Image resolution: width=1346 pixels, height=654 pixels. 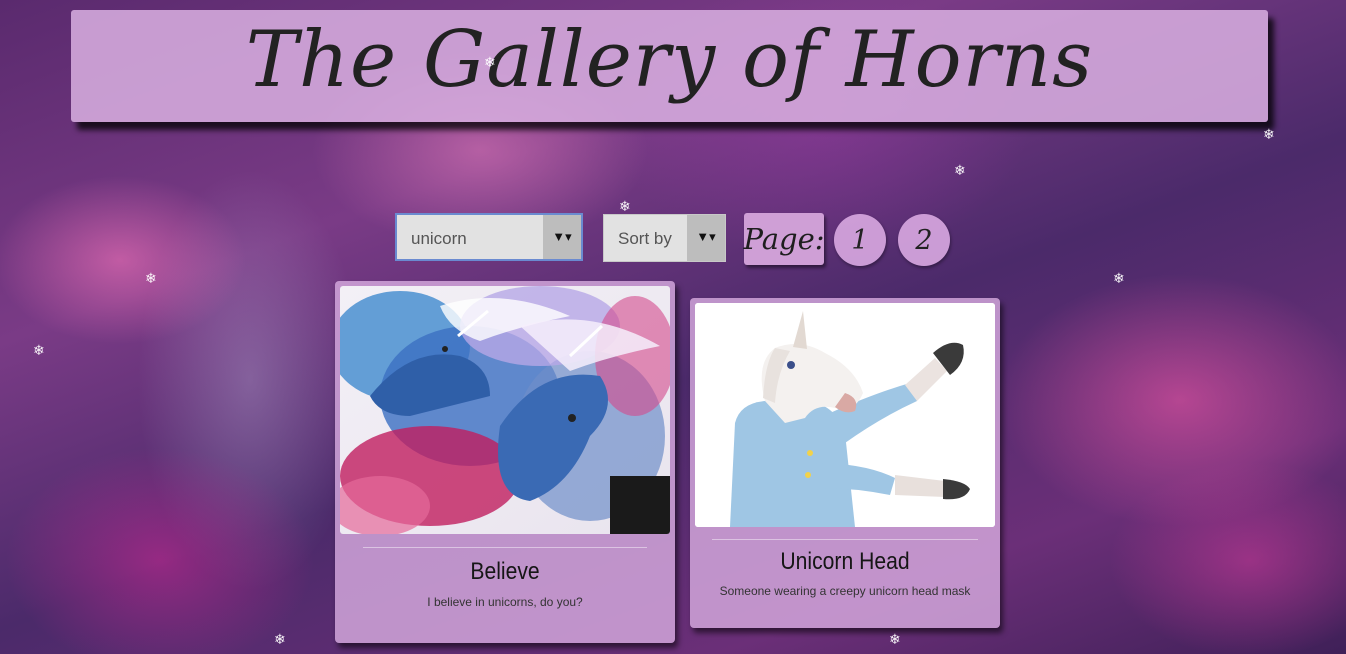 I want to click on gallery-card: Believe I believe in unicorns, do you?, so click(x=505, y=462).